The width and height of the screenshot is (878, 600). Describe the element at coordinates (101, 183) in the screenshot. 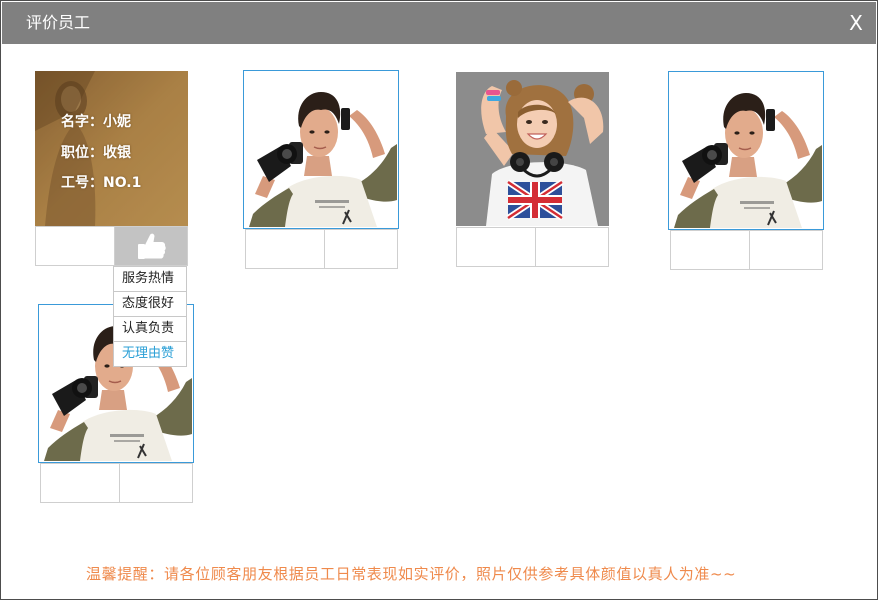

I see `employee-number: 工号：NO.1` at that location.